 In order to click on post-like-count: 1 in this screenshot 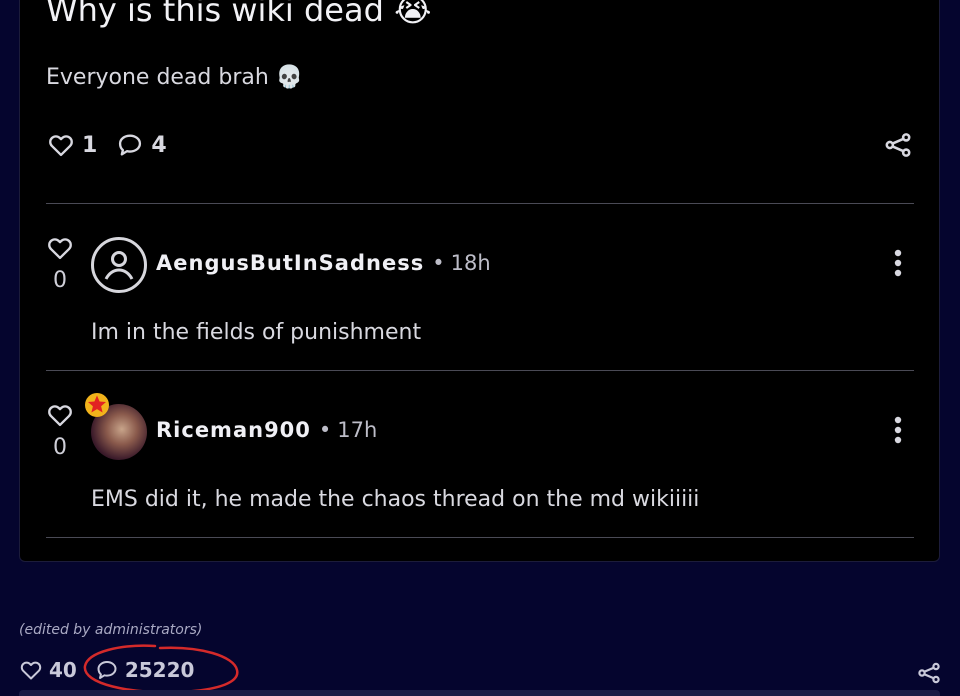, I will do `click(90, 145)`.